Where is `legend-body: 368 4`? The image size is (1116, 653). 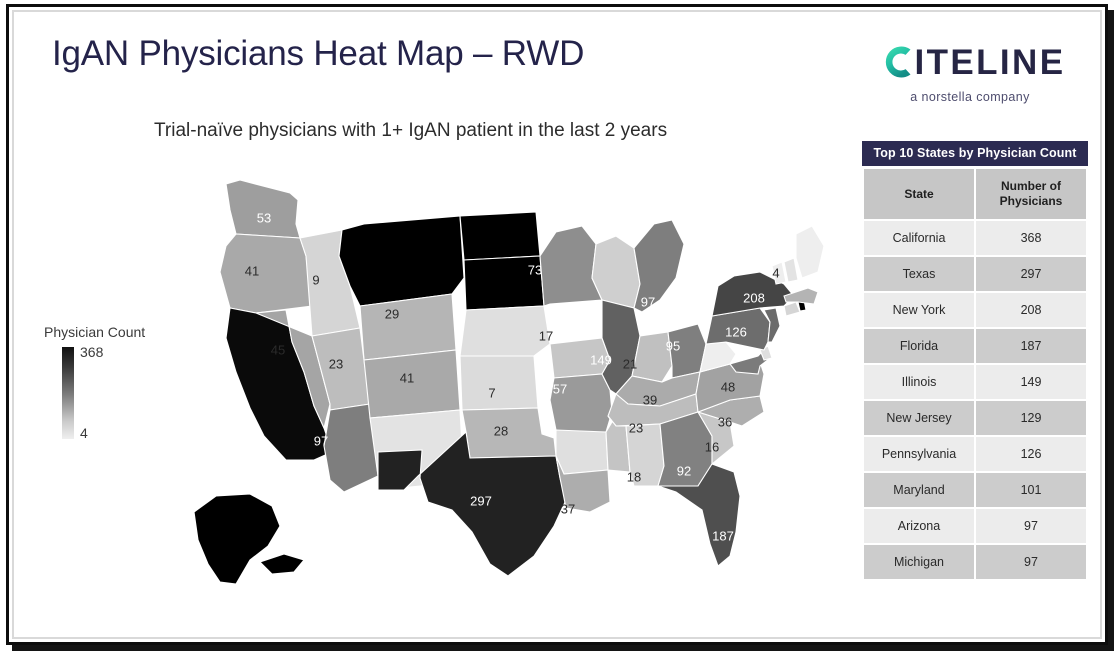 legend-body: 368 4 is located at coordinates (114, 394).